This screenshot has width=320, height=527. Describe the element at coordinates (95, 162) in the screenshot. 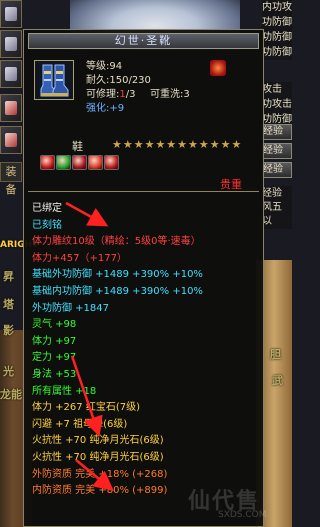

I see `red-feather-icon` at that location.